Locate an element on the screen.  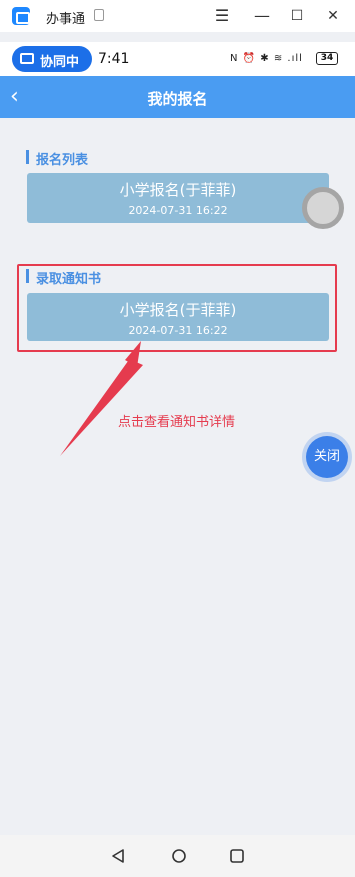
annotation-arrow is located at coordinates (101, 398).